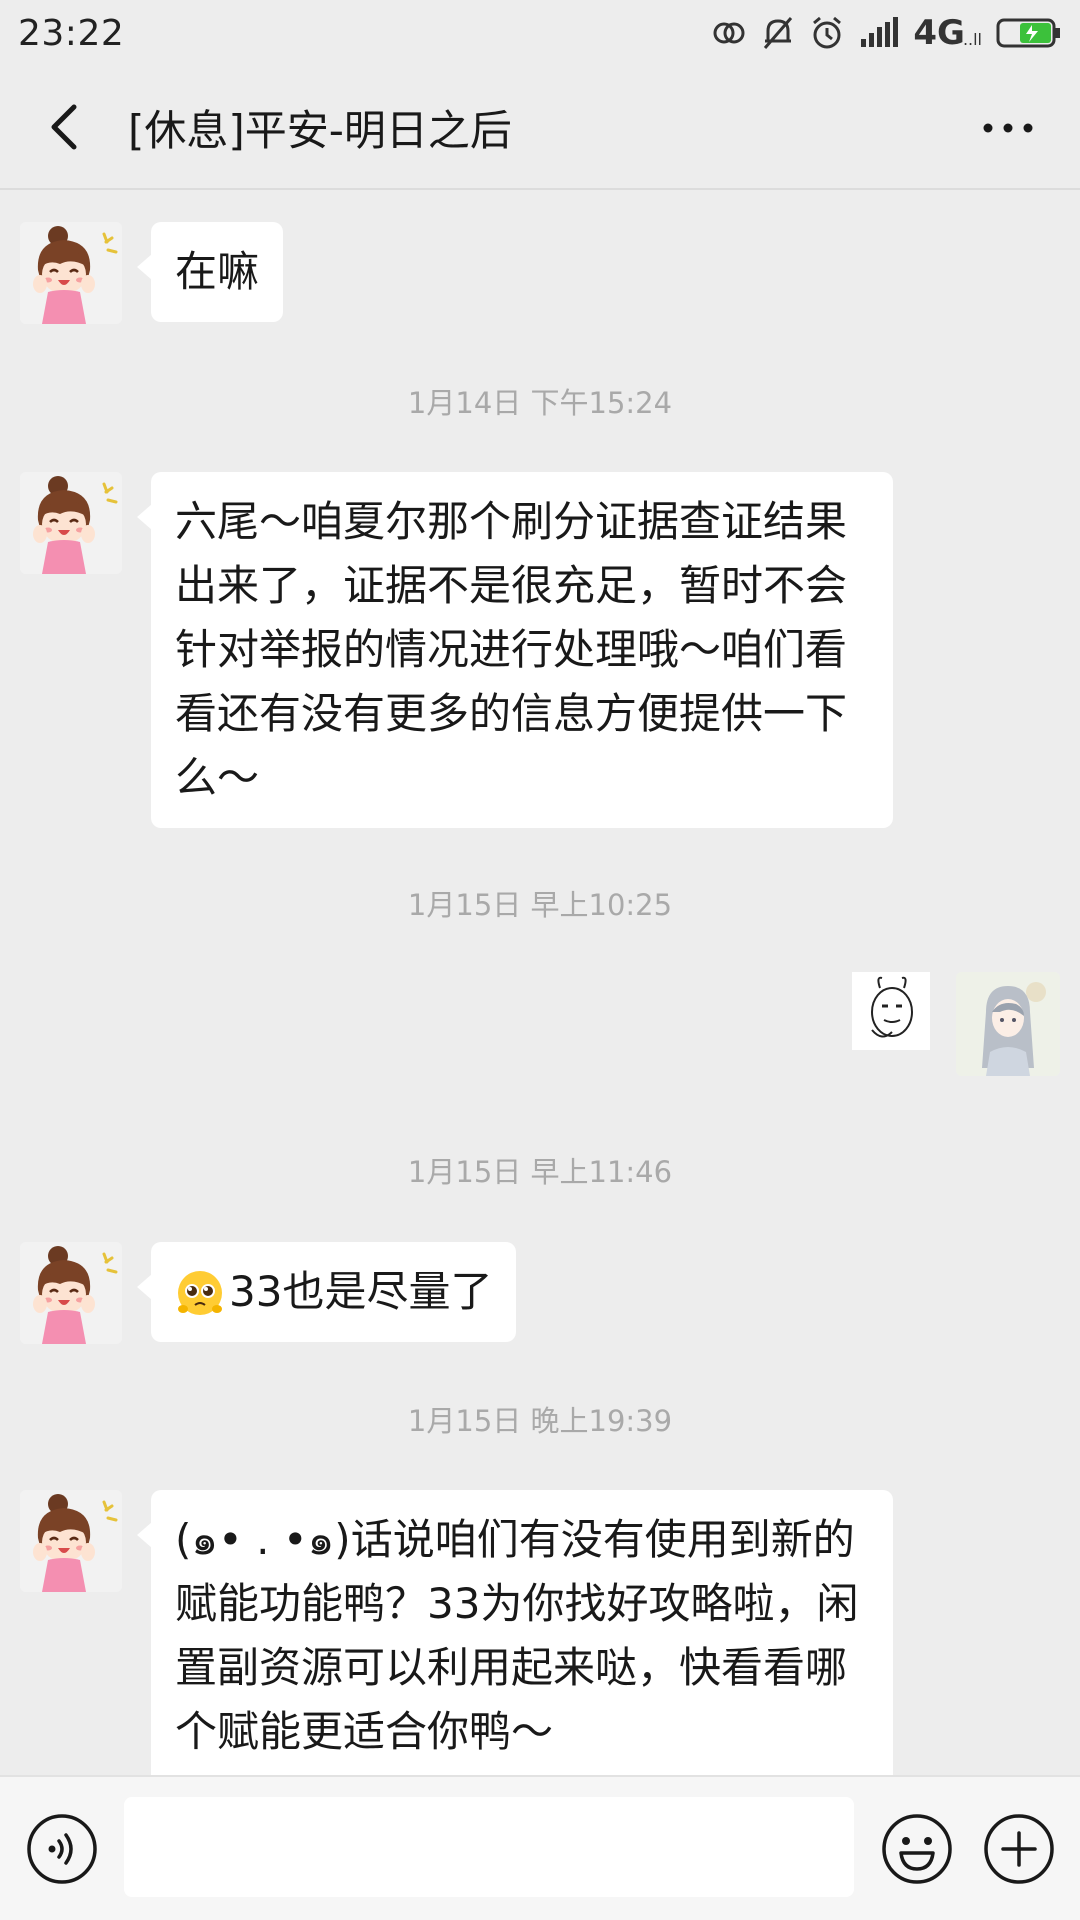 The height and width of the screenshot is (1920, 1080). Describe the element at coordinates (540, 1421) in the screenshot. I see `message-timestamp: 1月15日 晚上19:39` at that location.